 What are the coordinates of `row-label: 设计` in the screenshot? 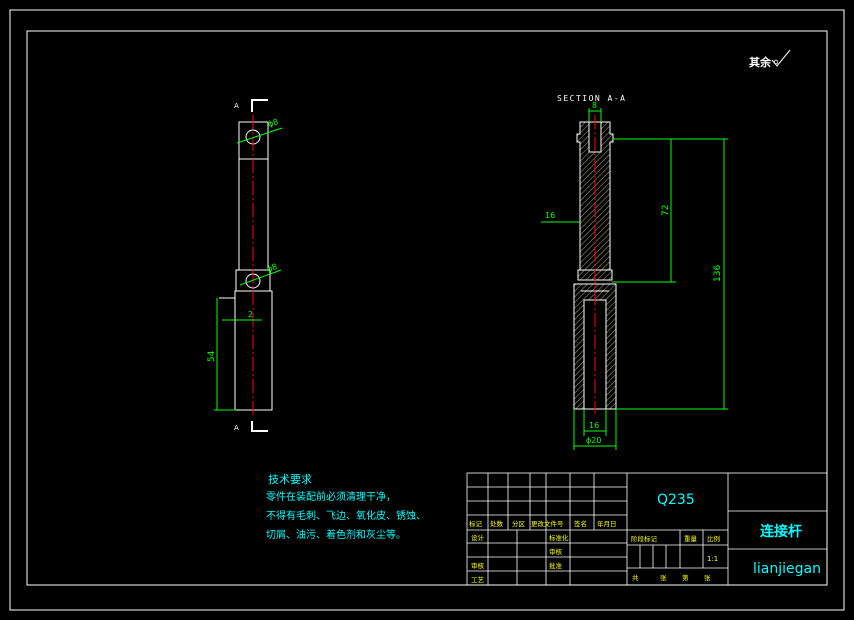 It's located at (478, 537).